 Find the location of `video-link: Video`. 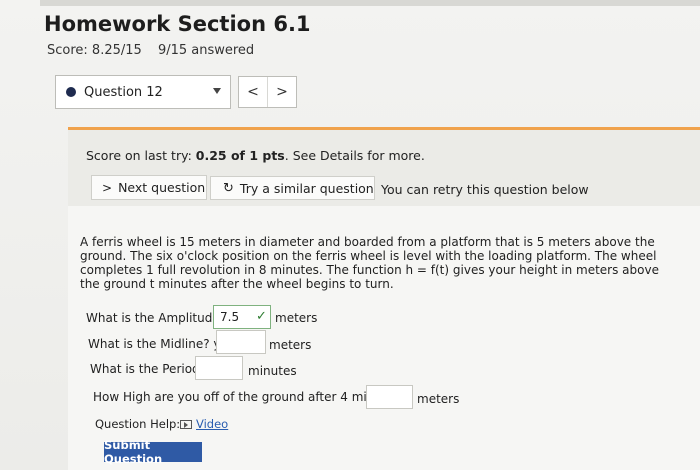

video-link: Video is located at coordinates (204, 424).